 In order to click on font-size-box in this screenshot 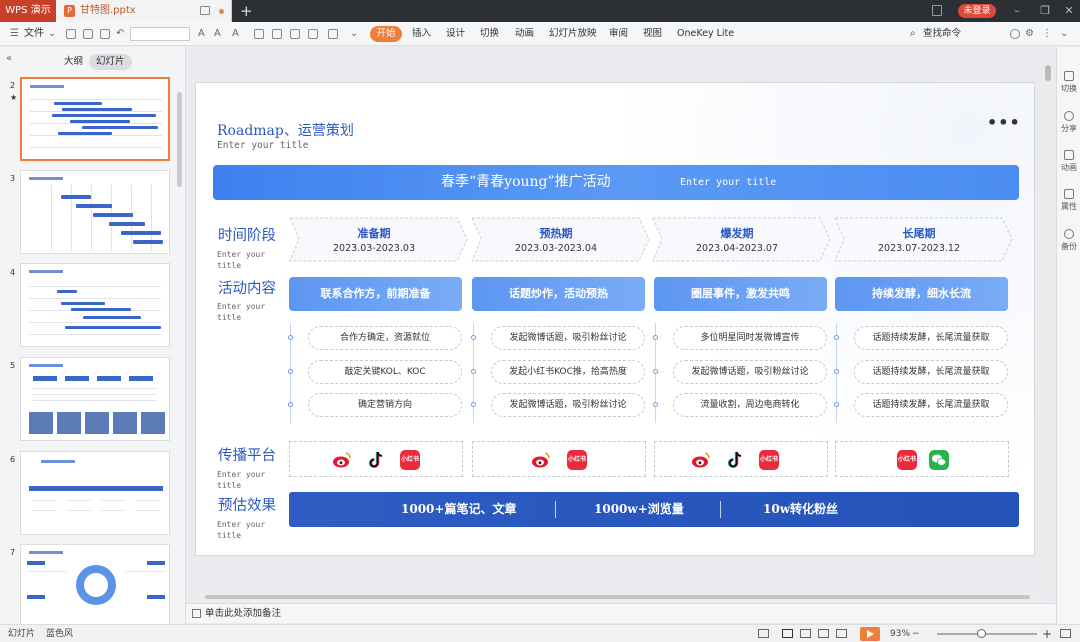, I will do `click(160, 34)`.